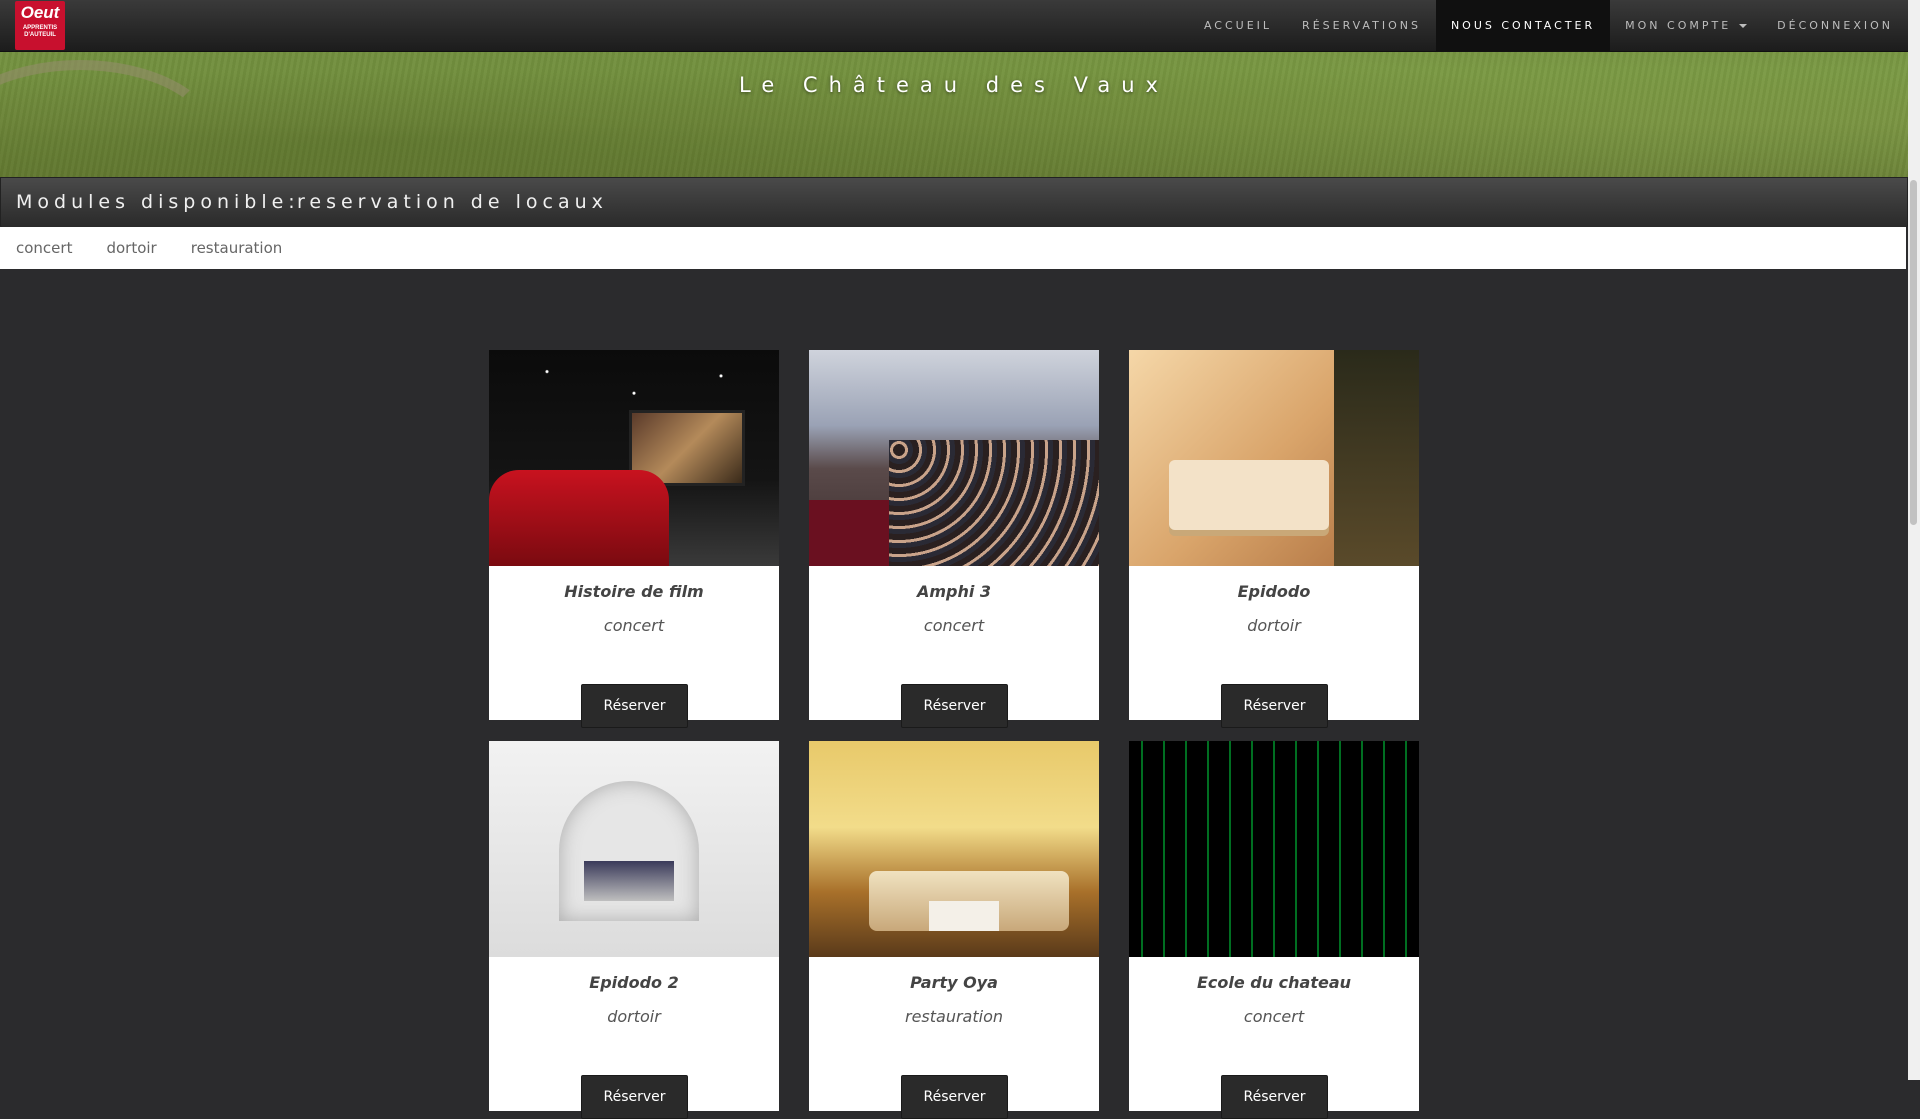 The width and height of the screenshot is (1920, 1119). What do you see at coordinates (452, 202) in the screenshot?
I see `modules-subtitle: reservation de locaux` at bounding box center [452, 202].